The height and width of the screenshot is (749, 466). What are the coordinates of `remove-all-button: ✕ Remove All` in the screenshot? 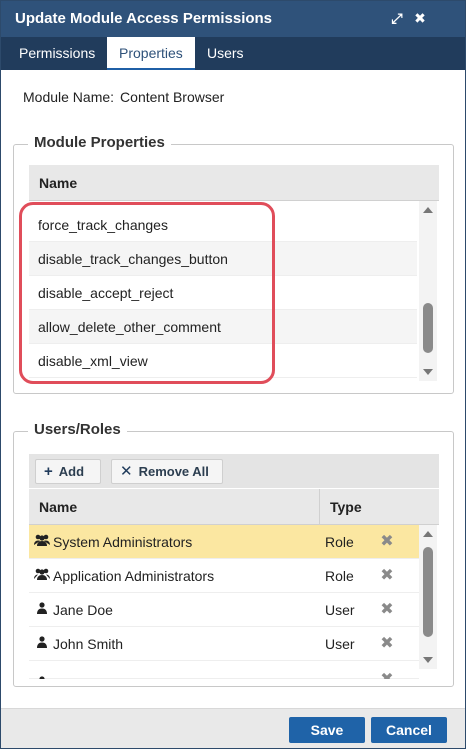 It's located at (167, 471).